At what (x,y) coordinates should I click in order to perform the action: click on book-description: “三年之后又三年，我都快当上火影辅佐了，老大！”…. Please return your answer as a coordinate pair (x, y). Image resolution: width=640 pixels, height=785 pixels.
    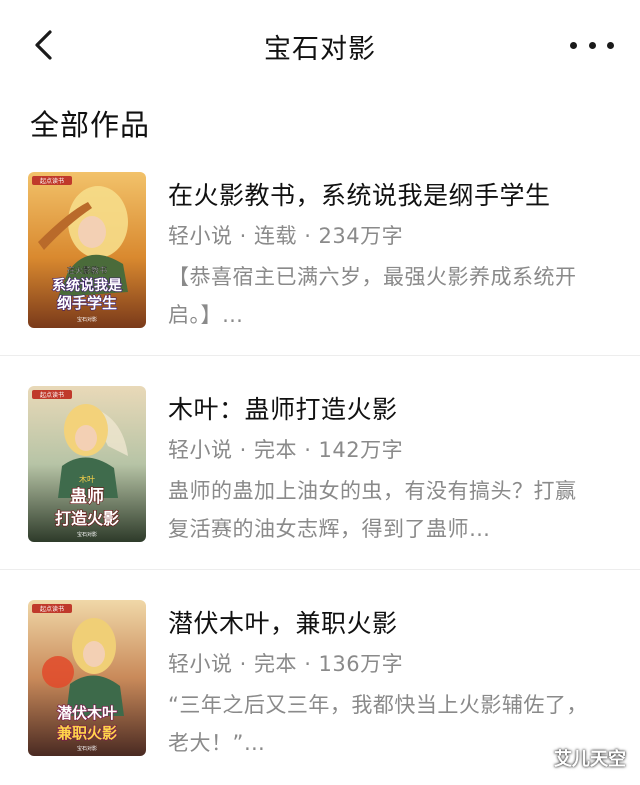
    Looking at the image, I should click on (378, 724).